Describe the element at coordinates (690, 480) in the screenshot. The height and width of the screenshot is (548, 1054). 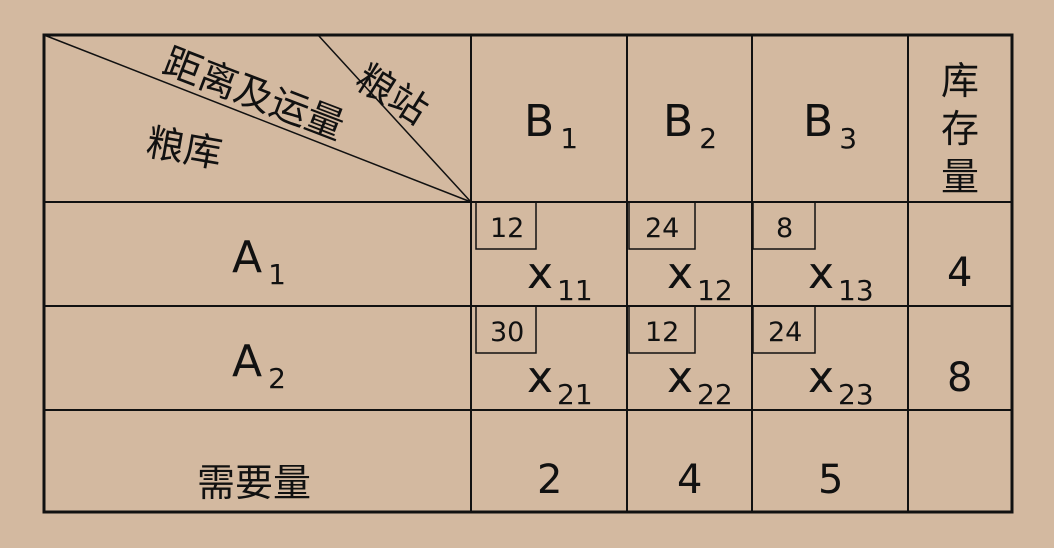
I see `demand-value-b2: 4` at that location.